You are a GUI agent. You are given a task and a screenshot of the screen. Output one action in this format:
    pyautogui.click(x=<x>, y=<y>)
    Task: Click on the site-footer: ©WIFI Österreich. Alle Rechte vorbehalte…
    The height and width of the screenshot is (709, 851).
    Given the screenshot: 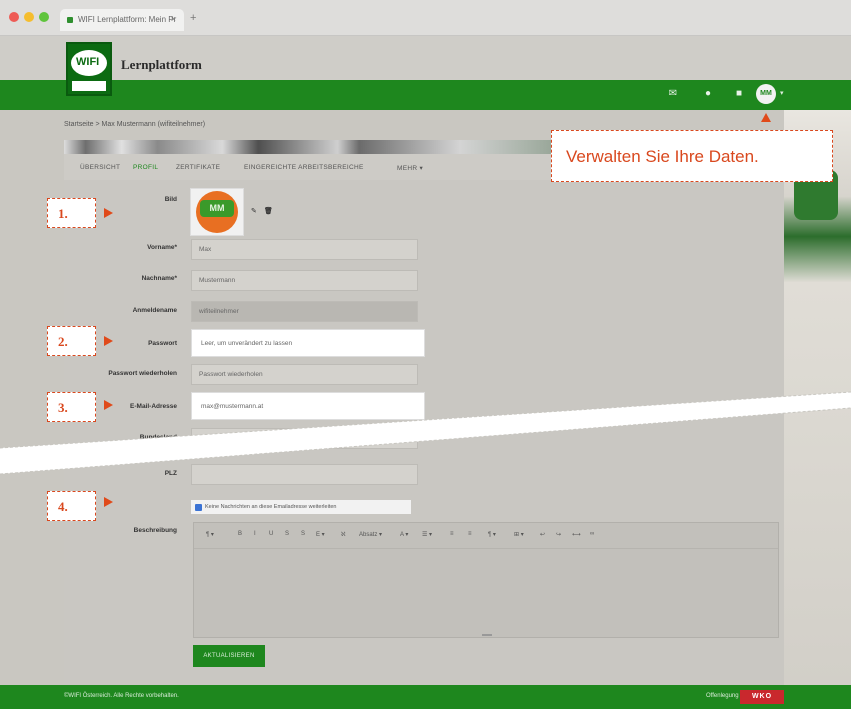 What is the action you would take?
    pyautogui.click(x=425, y=697)
    